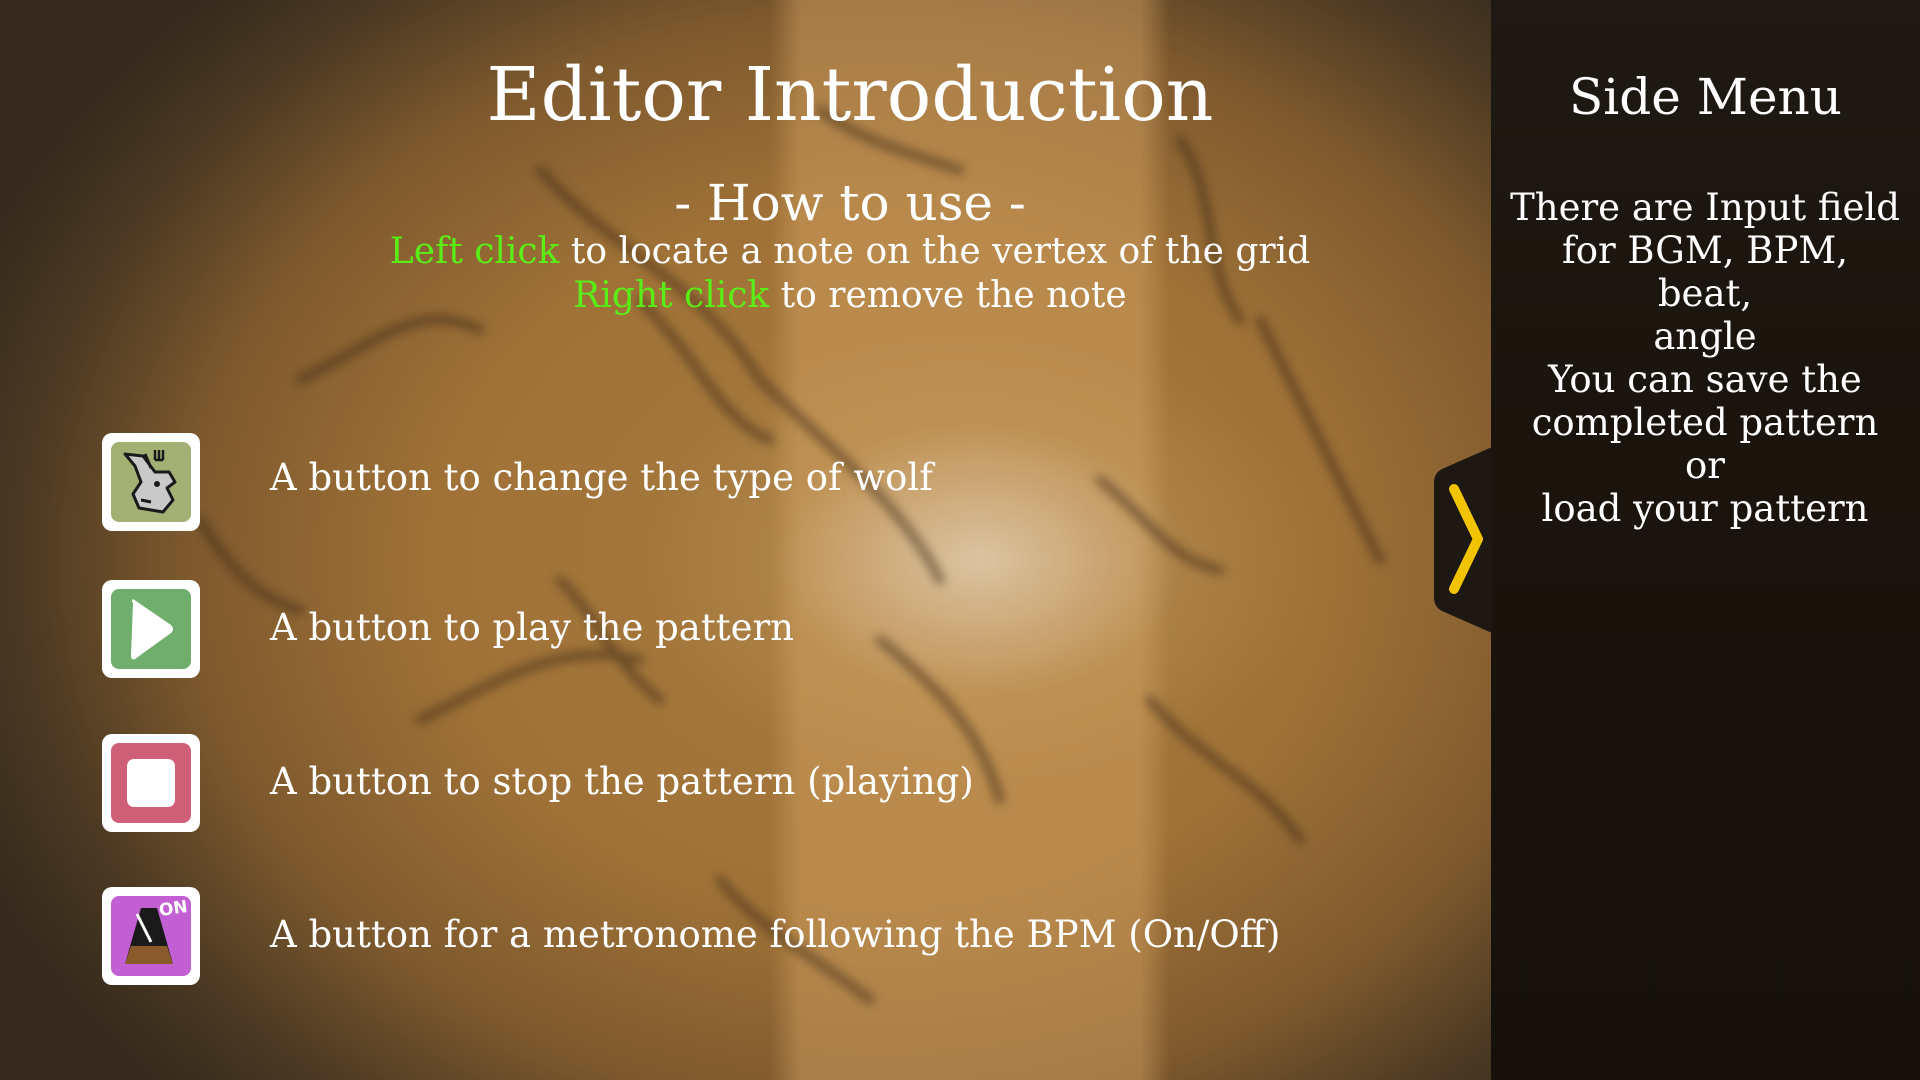 The width and height of the screenshot is (1920, 1080). I want to click on side-text-line: for BGM, BPM, beat,, so click(1705, 272).